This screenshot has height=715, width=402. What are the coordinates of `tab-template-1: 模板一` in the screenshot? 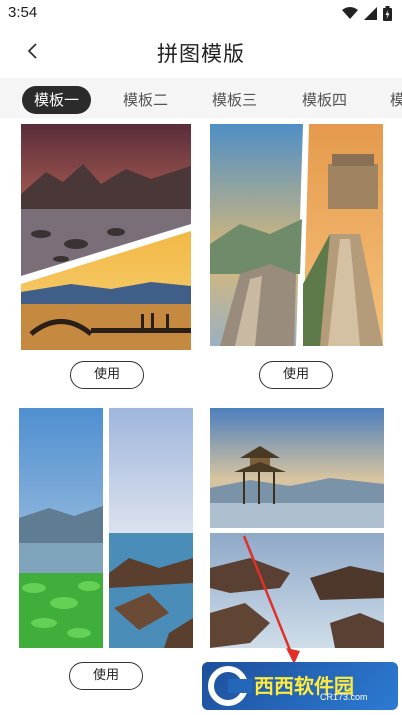 It's located at (57, 100).